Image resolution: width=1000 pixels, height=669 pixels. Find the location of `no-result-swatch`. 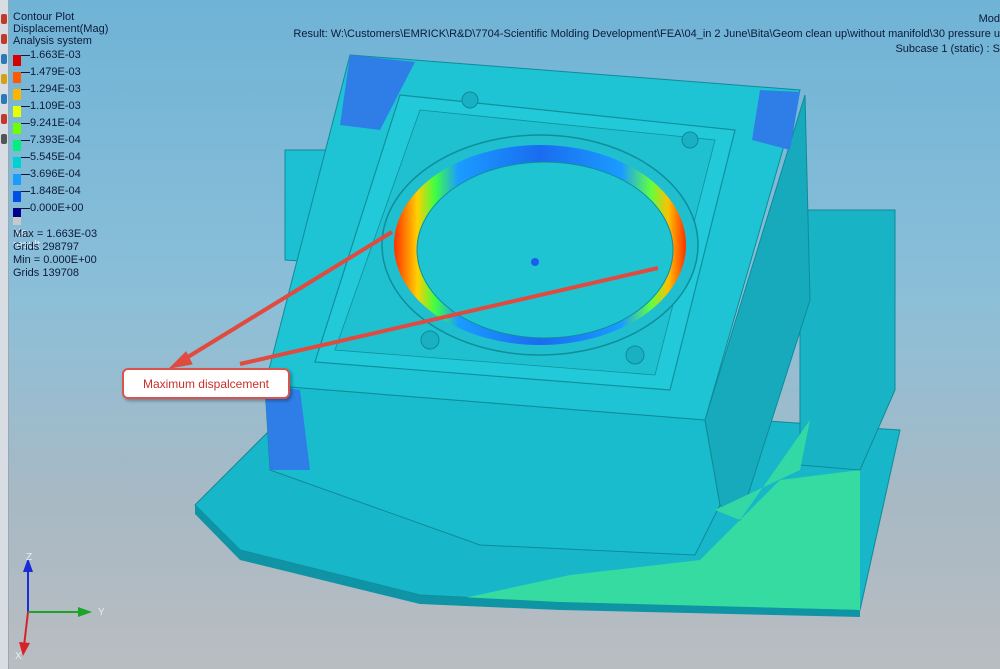

no-result-swatch is located at coordinates (17, 221).